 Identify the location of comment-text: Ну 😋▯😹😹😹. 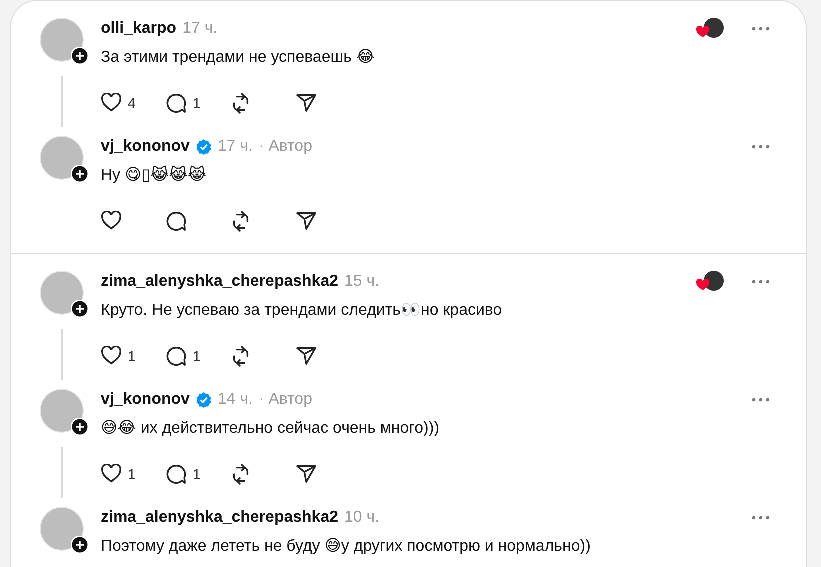
(154, 175).